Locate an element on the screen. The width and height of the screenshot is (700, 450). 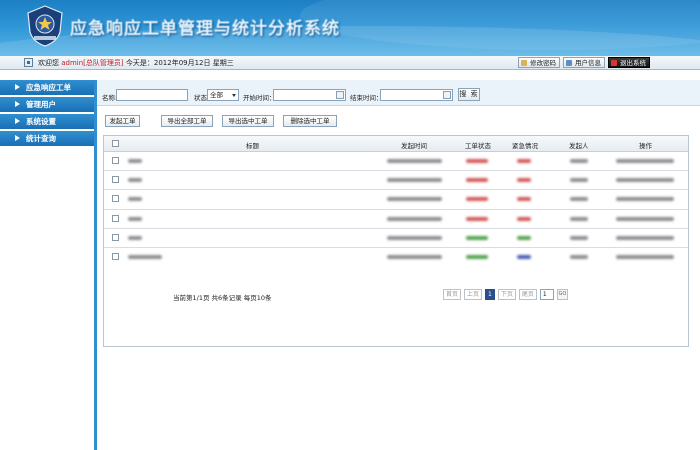
logout-label: 退出系统 is located at coordinates (633, 63).